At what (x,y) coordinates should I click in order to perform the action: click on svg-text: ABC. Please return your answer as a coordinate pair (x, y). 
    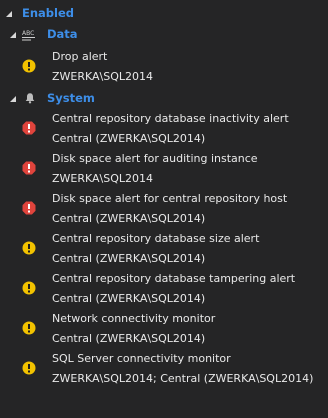
    Looking at the image, I should click on (28, 33).